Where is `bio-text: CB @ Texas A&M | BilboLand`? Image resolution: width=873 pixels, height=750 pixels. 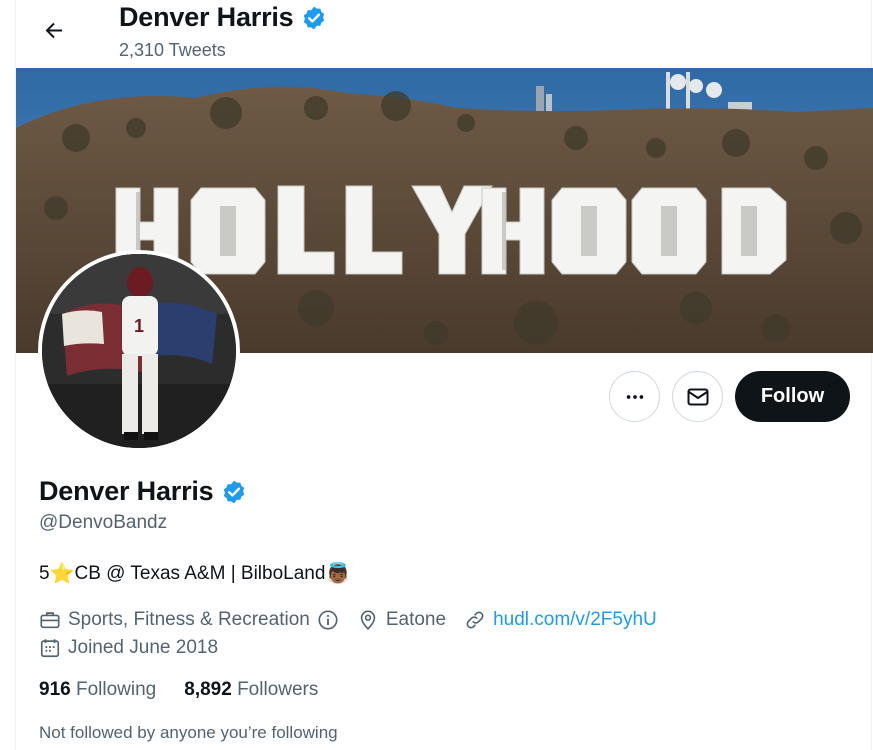
bio-text: CB @ Texas A&M | BilboLand is located at coordinates (200, 573).